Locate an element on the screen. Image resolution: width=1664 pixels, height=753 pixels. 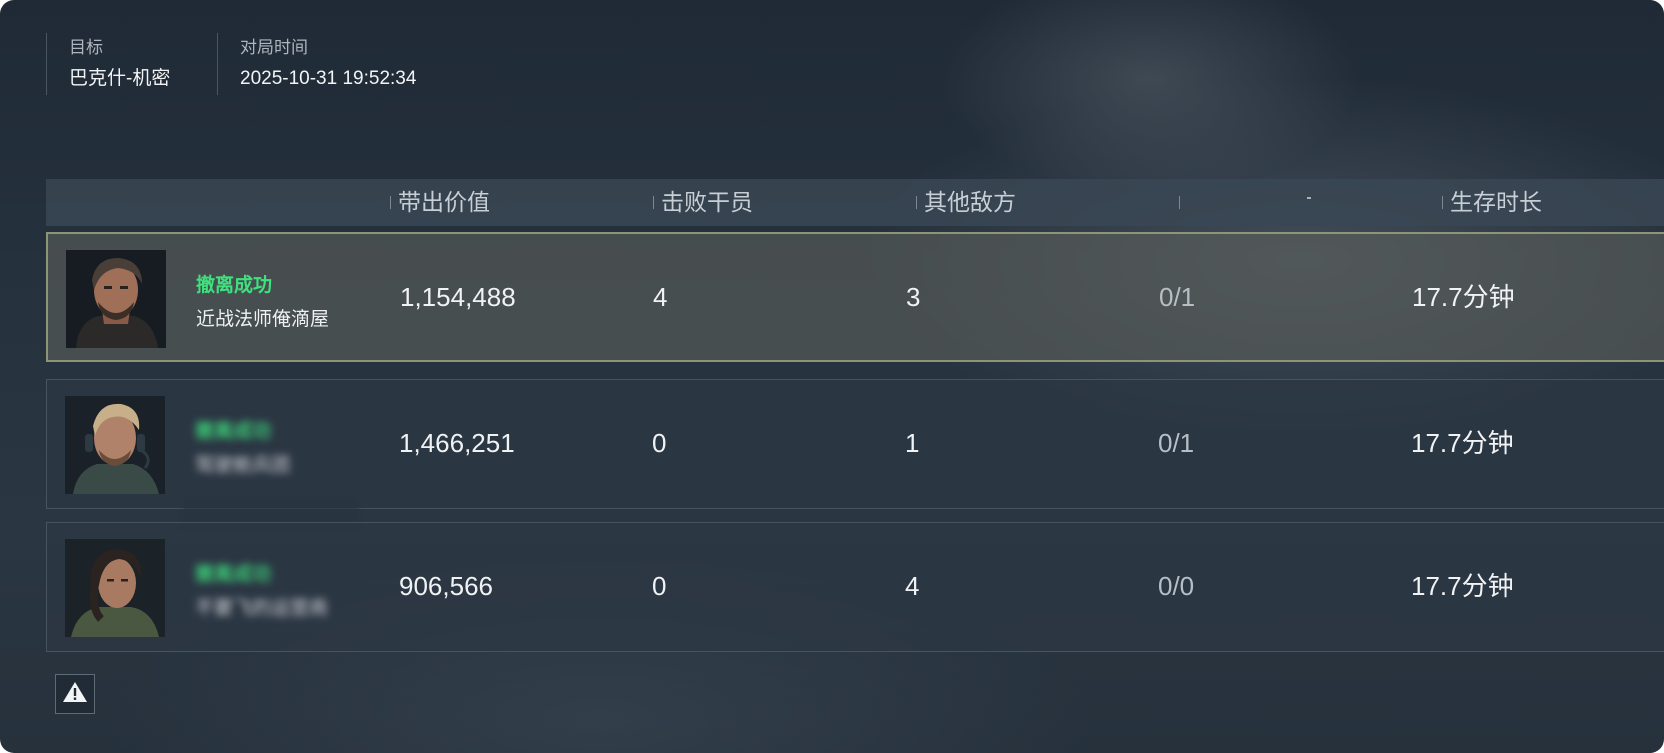
operator-kills: 4 is located at coordinates (660, 297).